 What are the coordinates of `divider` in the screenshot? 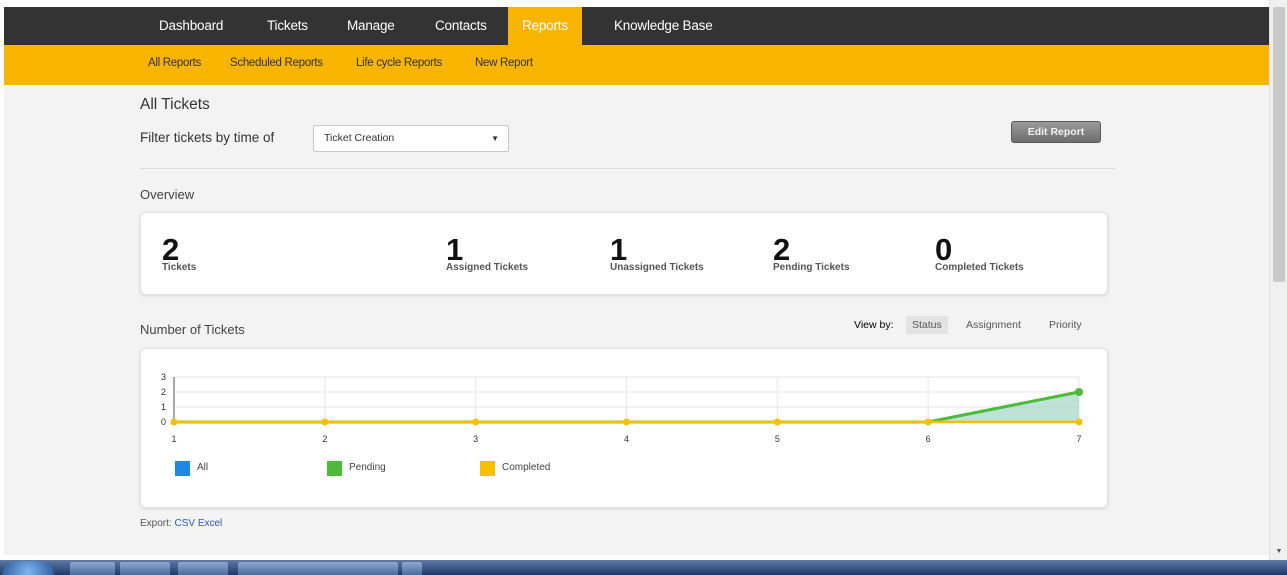 It's located at (627, 168).